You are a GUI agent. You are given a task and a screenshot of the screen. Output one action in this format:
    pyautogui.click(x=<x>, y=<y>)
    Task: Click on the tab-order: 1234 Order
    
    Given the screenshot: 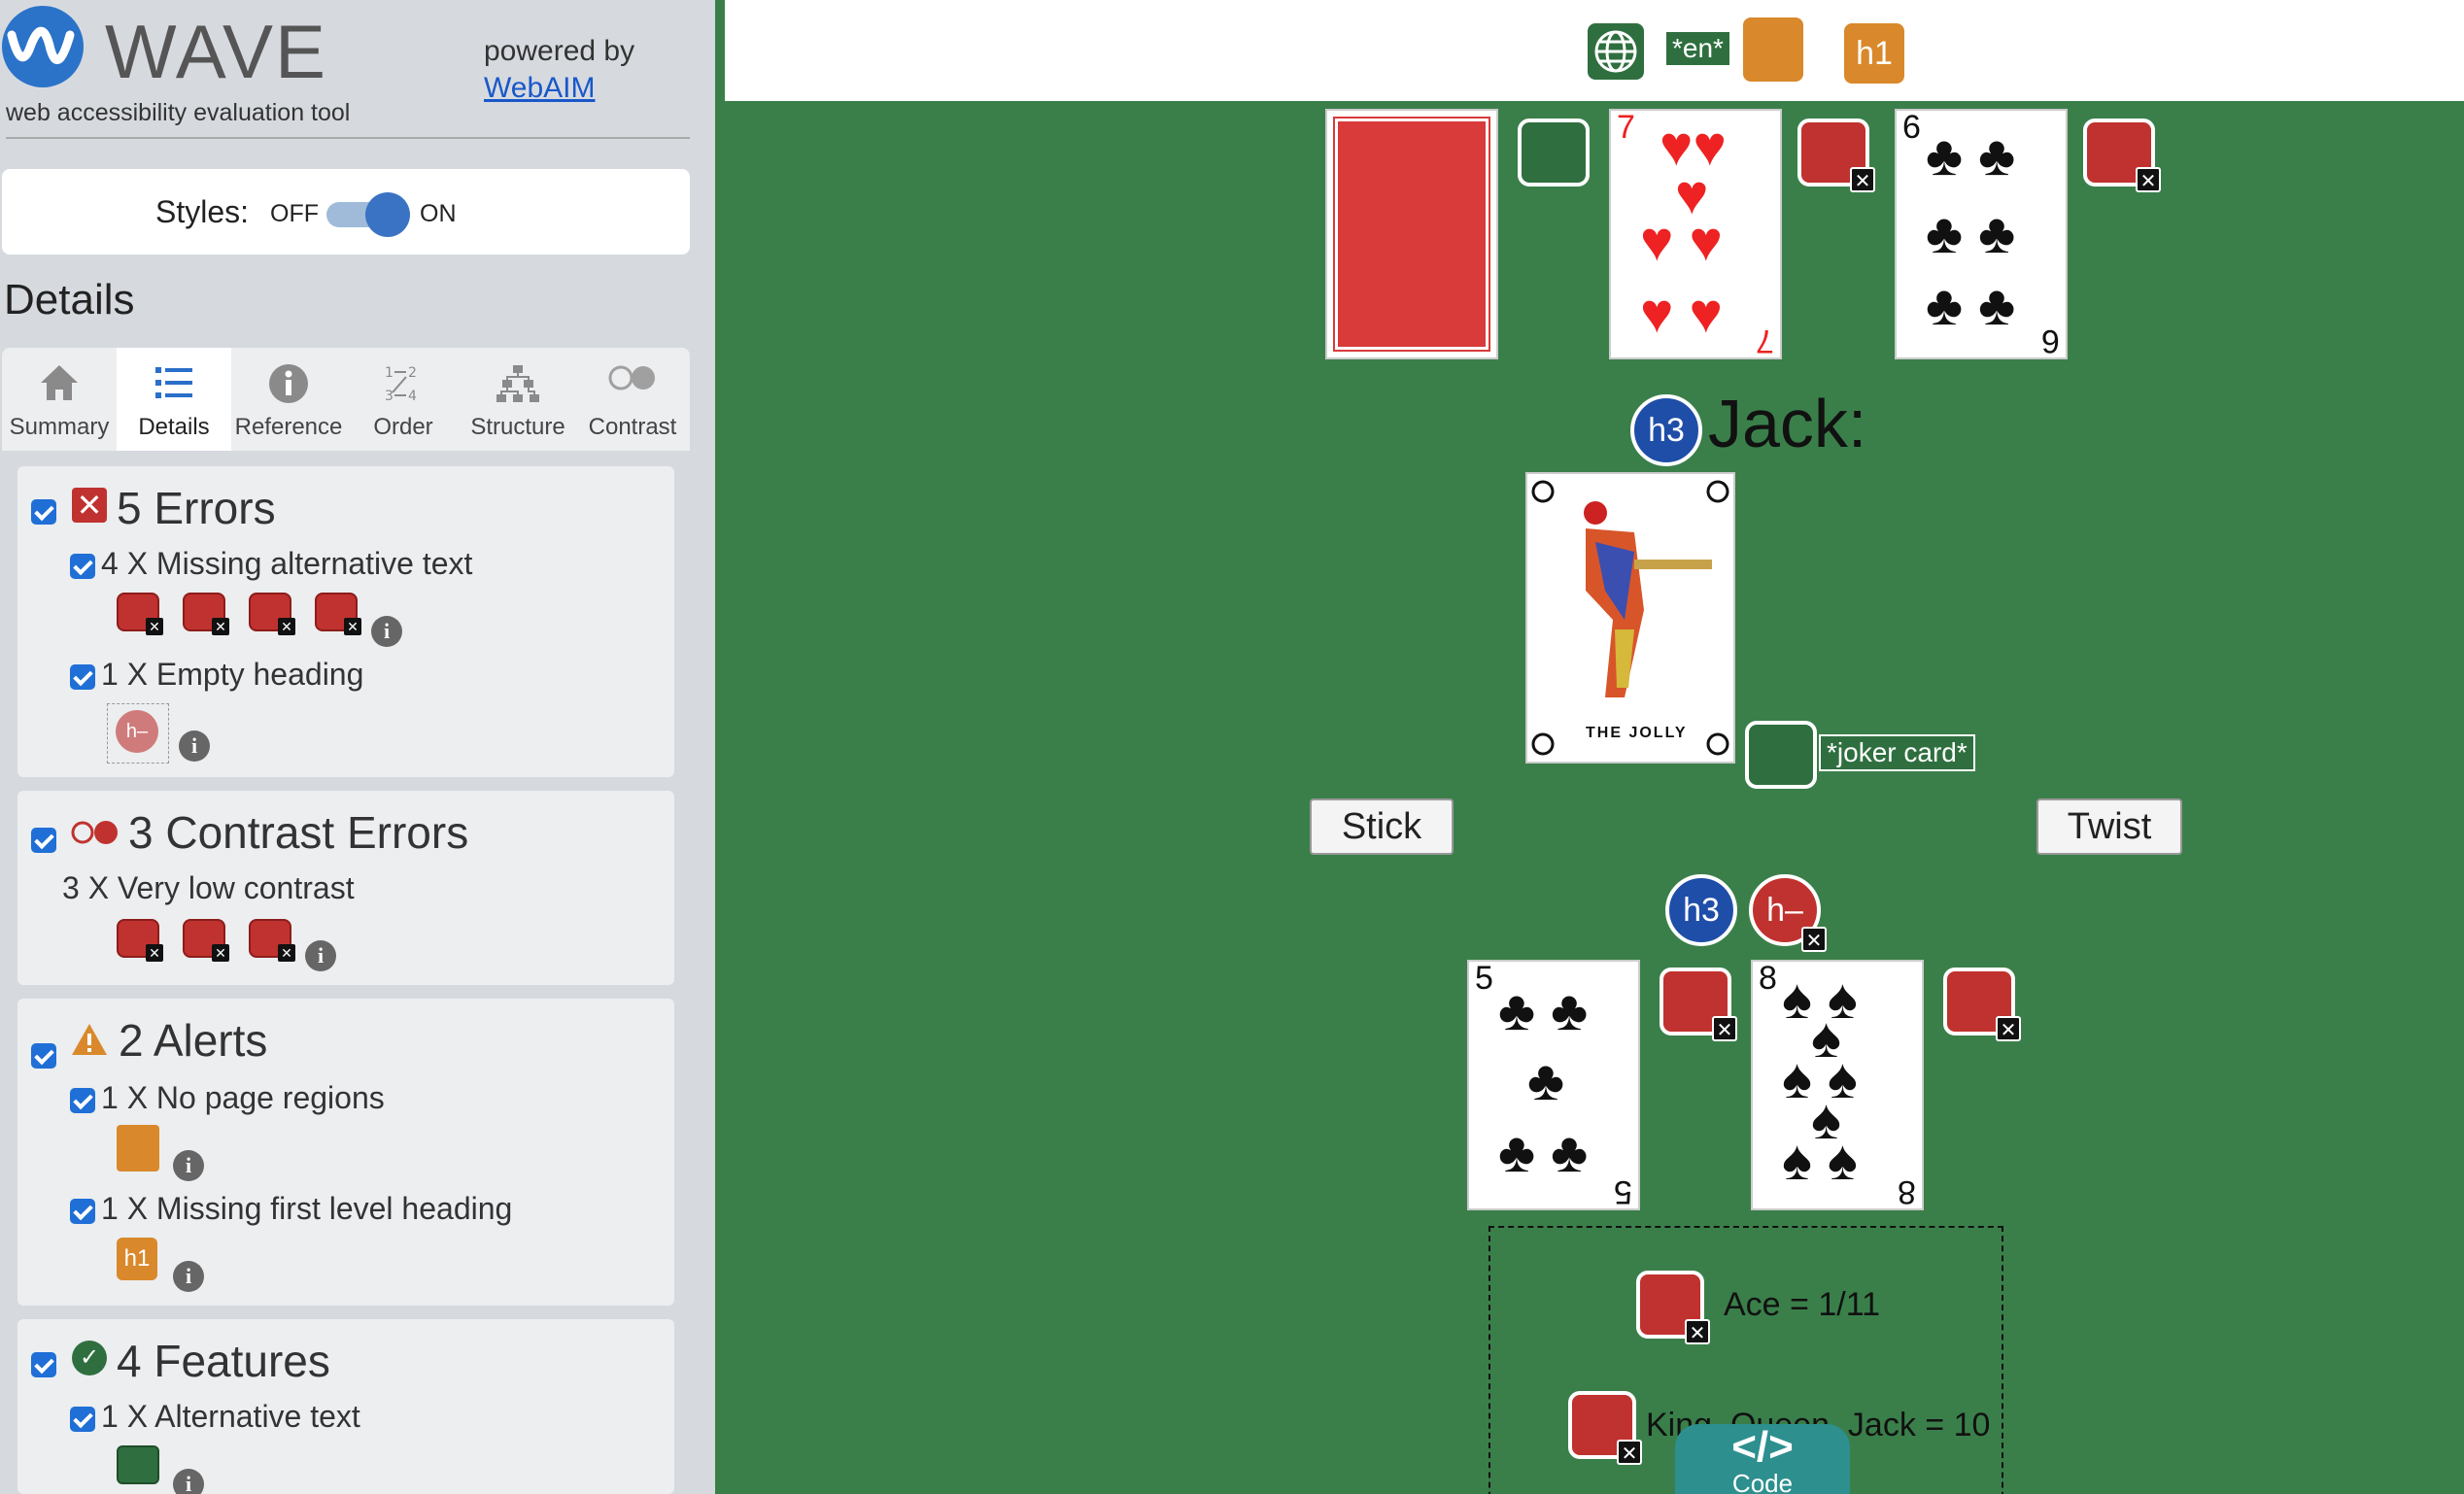 What is the action you would take?
    pyautogui.click(x=403, y=399)
    